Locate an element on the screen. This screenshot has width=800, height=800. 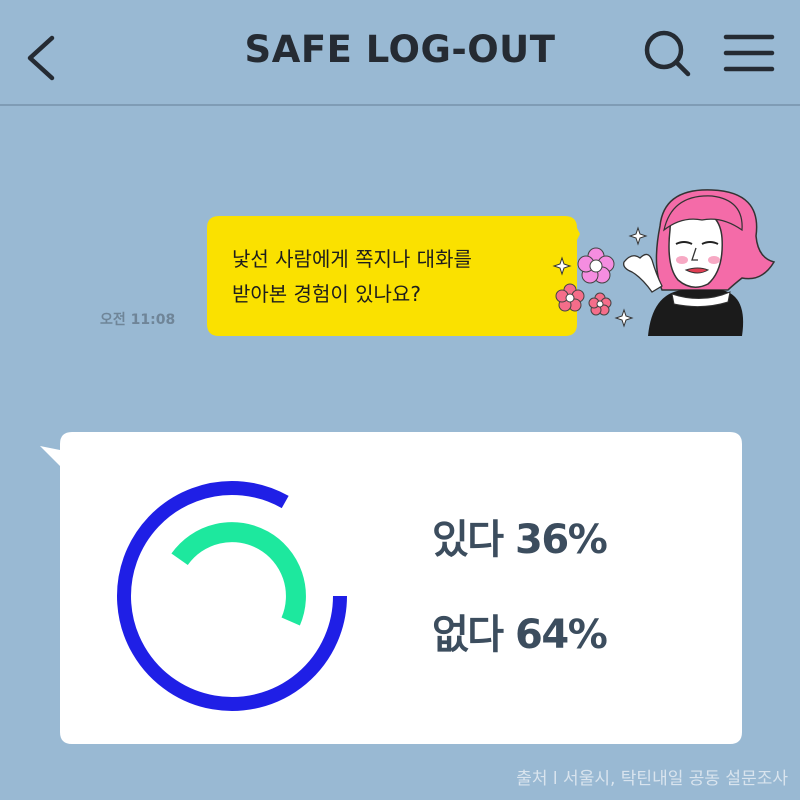
chart-segment-yes is located at coordinates (238, 574).